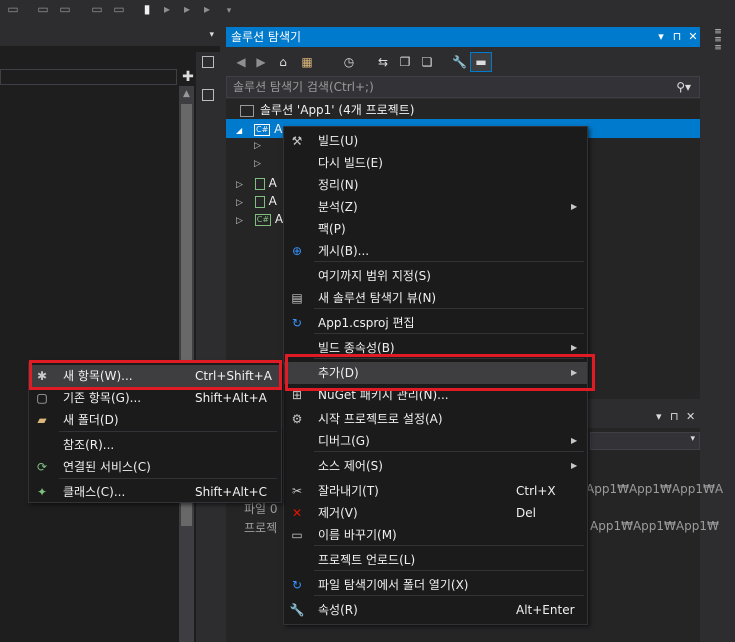 This screenshot has width=735, height=642. What do you see at coordinates (435, 163) in the screenshot?
I see `menu-item-project-1: 다시 빌드(E)` at bounding box center [435, 163].